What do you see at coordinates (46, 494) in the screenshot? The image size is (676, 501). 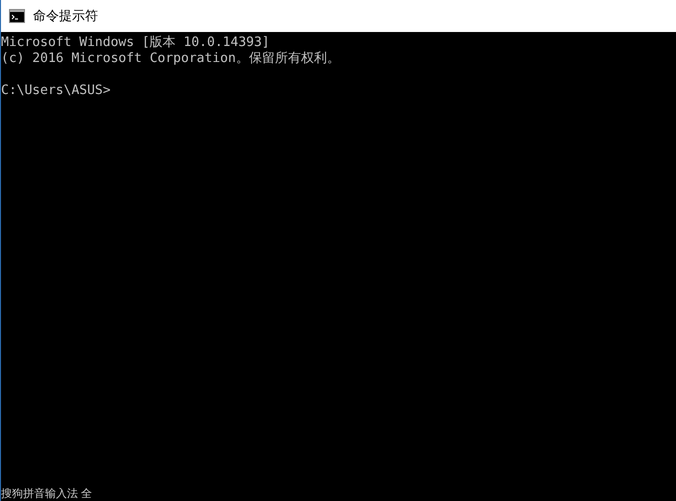 I see `ime-status-text: 搜狗拼音输入法 全` at bounding box center [46, 494].